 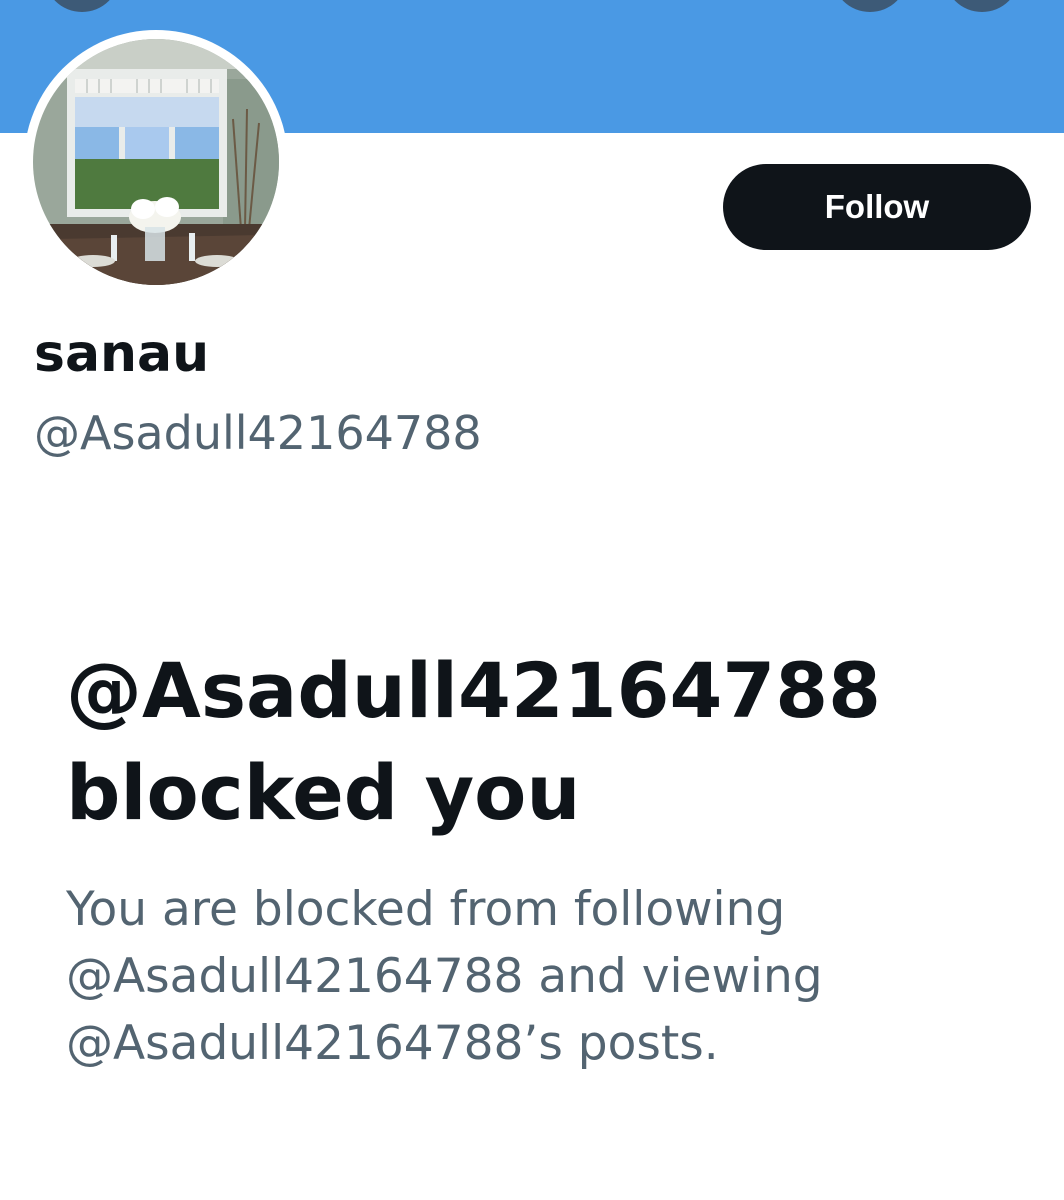 I want to click on blocked-desc-line-2: @Asadull42164788 and viewing, so click(x=444, y=976).